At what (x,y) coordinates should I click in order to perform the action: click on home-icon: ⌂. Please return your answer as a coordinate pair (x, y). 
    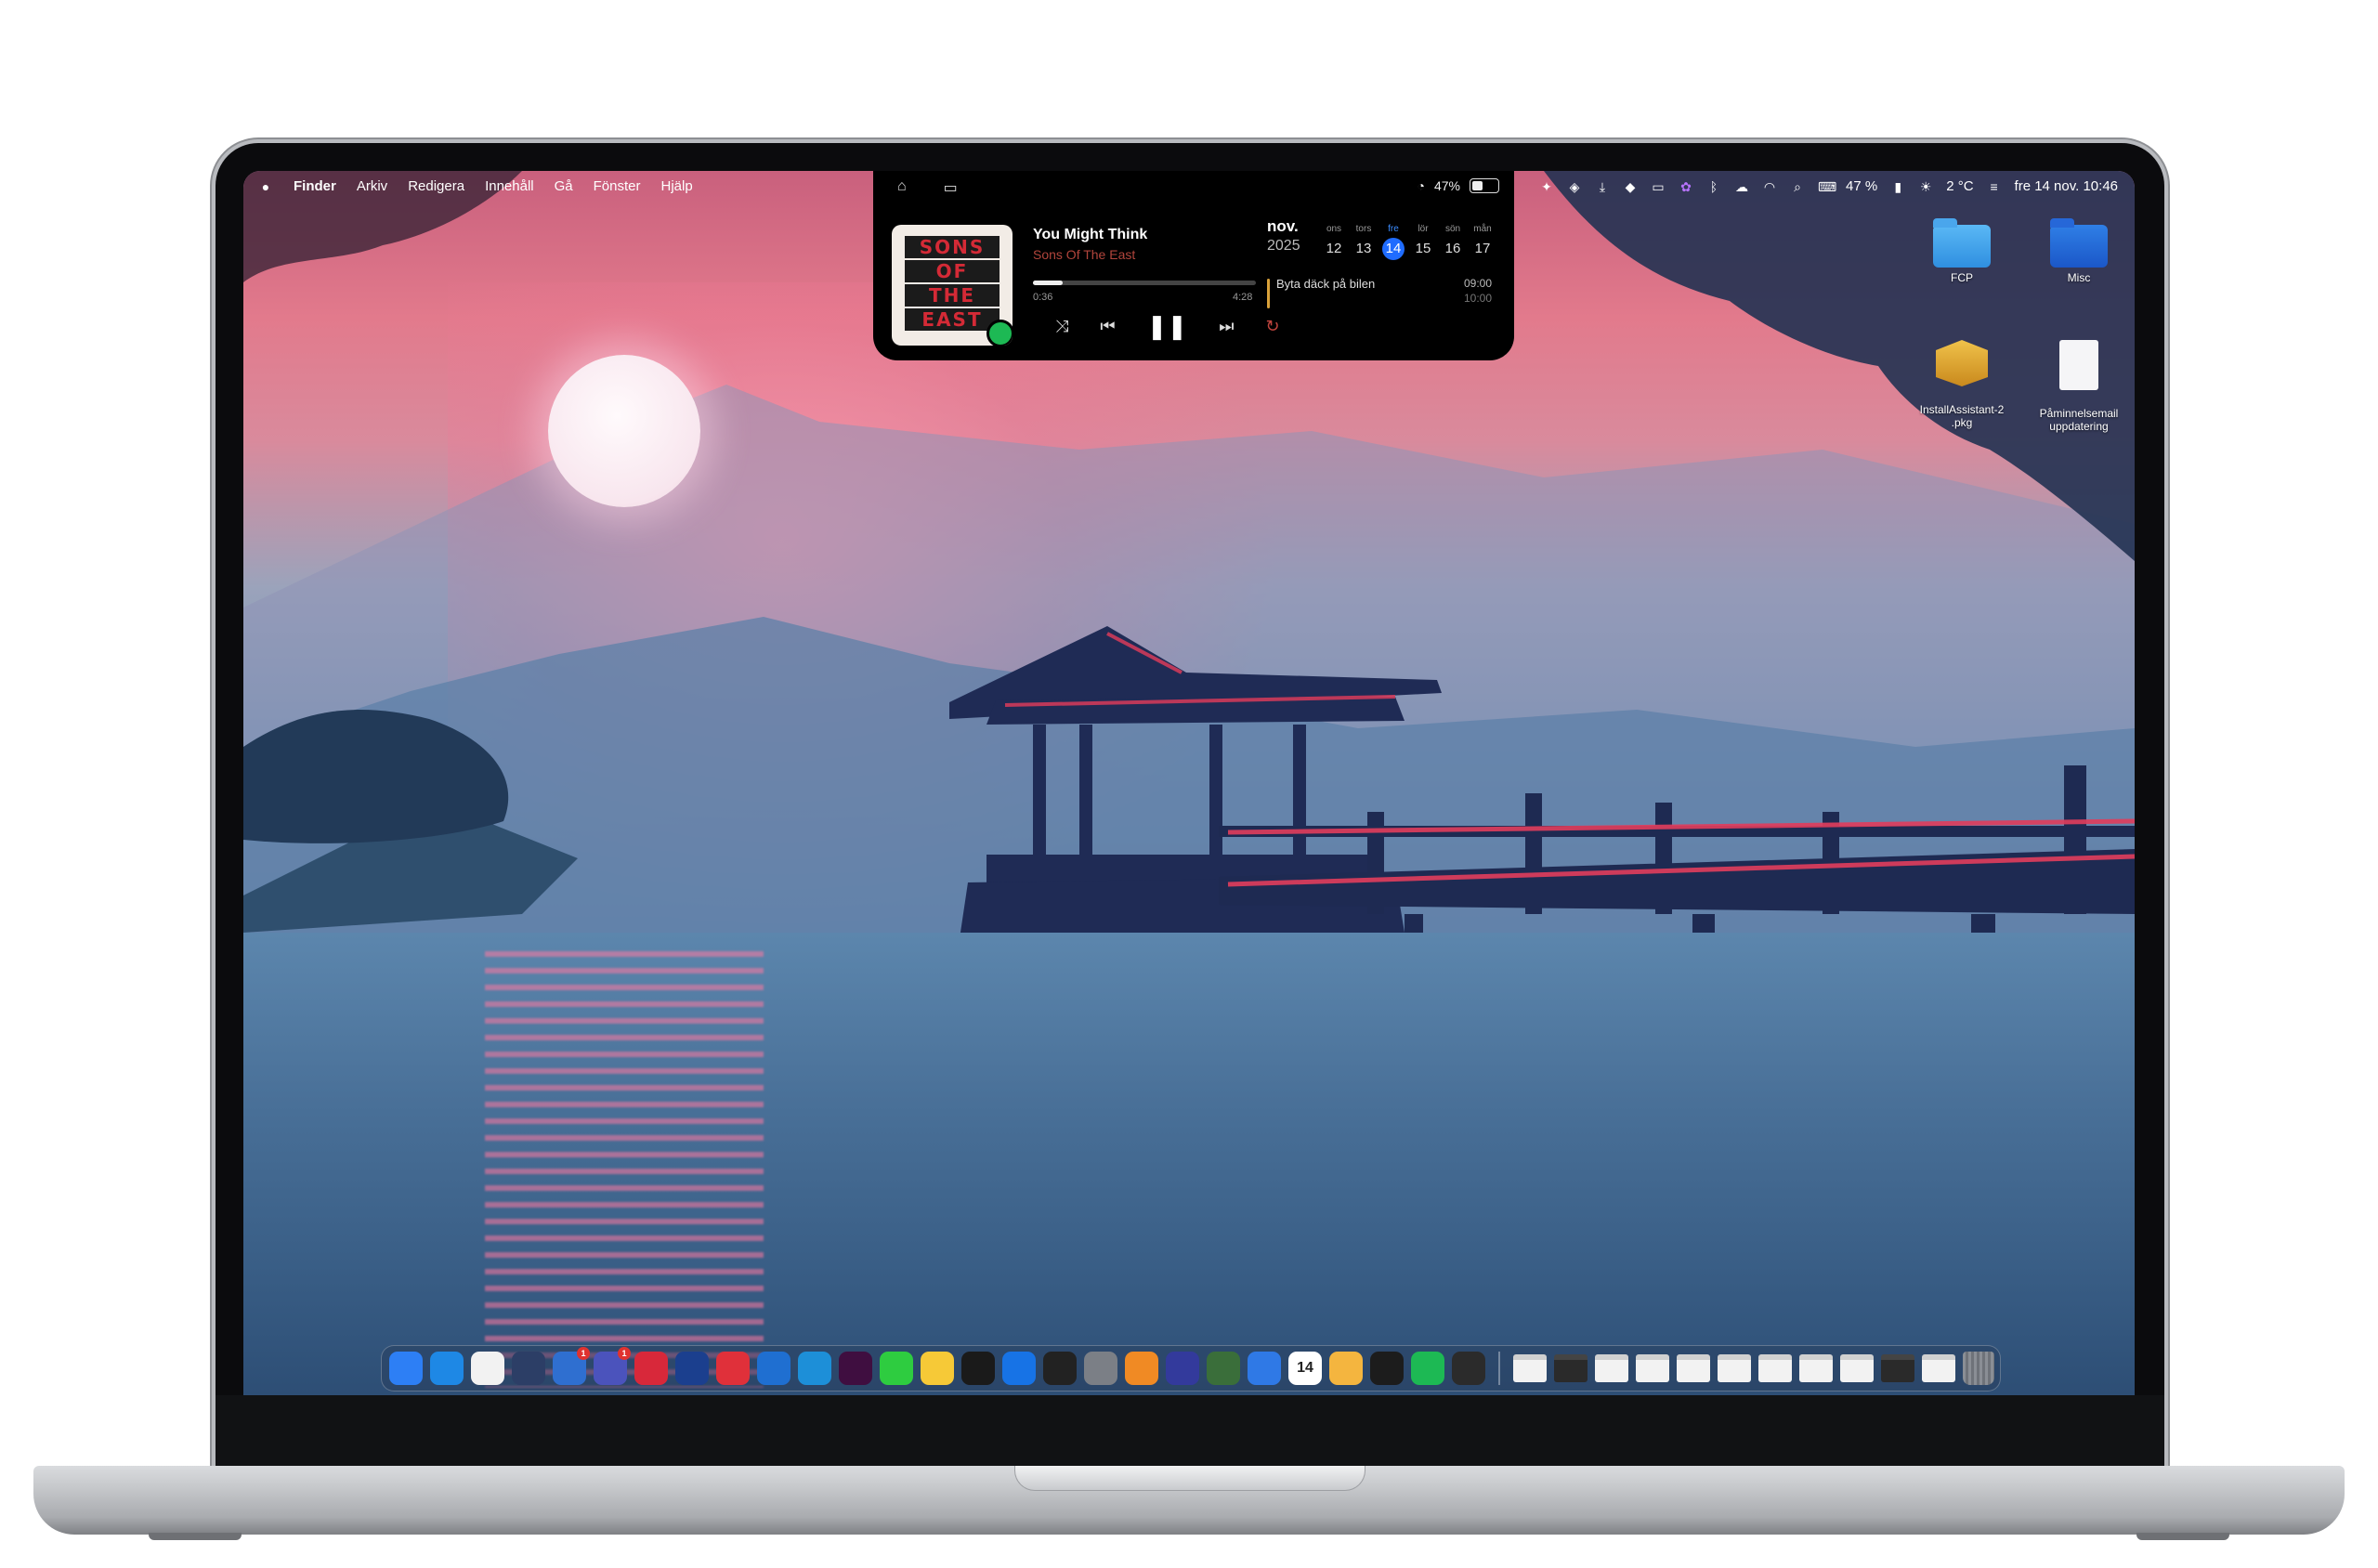
    Looking at the image, I should click on (902, 187).